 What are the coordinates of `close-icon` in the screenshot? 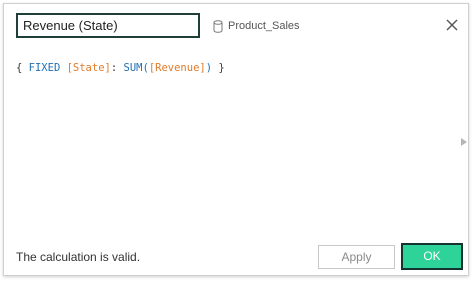 It's located at (452, 25).